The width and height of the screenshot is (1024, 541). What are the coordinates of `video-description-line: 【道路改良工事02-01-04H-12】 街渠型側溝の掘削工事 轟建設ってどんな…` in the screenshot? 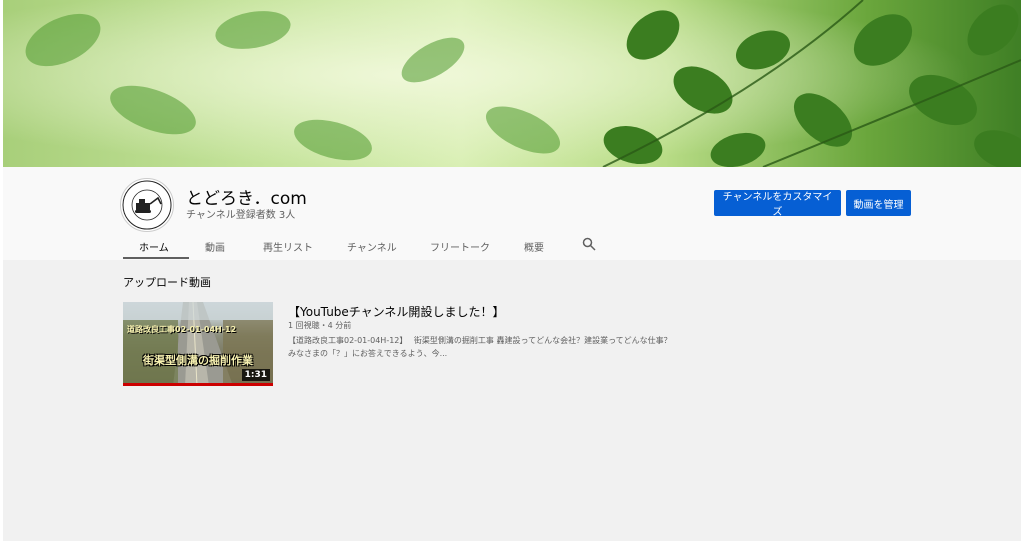 It's located at (480, 340).